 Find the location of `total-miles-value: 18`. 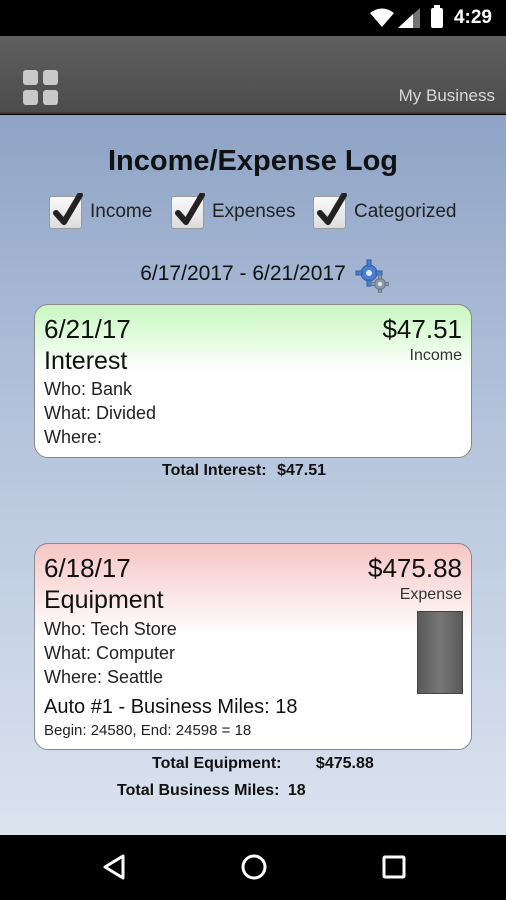

total-miles-value: 18 is located at coordinates (296, 790).